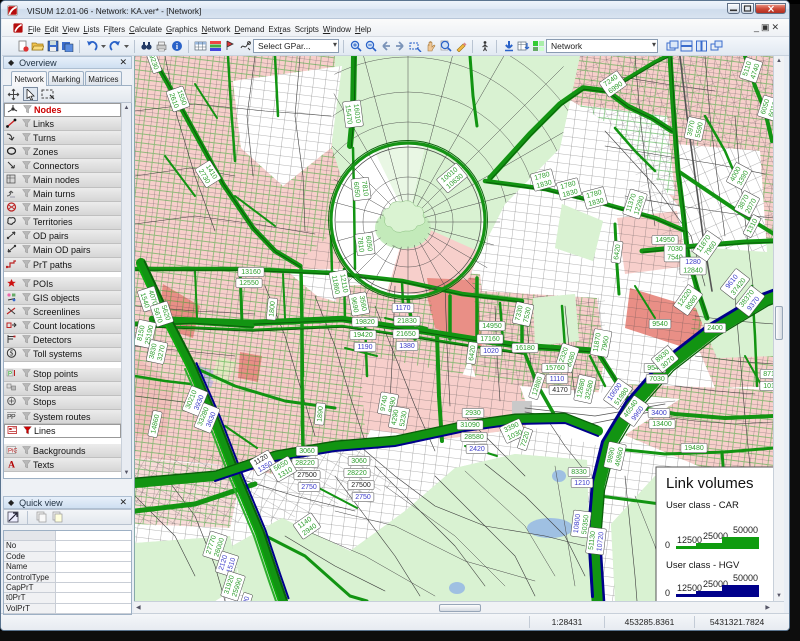  Describe the element at coordinates (251, 272) in the screenshot. I see `svg-text: 13160` at that location.